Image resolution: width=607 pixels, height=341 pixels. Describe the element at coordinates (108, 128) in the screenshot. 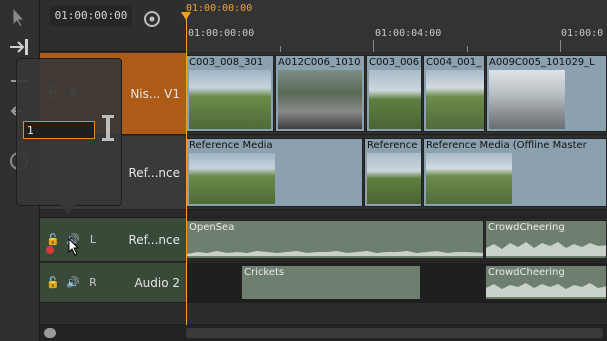

I see `track-height-slider-icon` at that location.